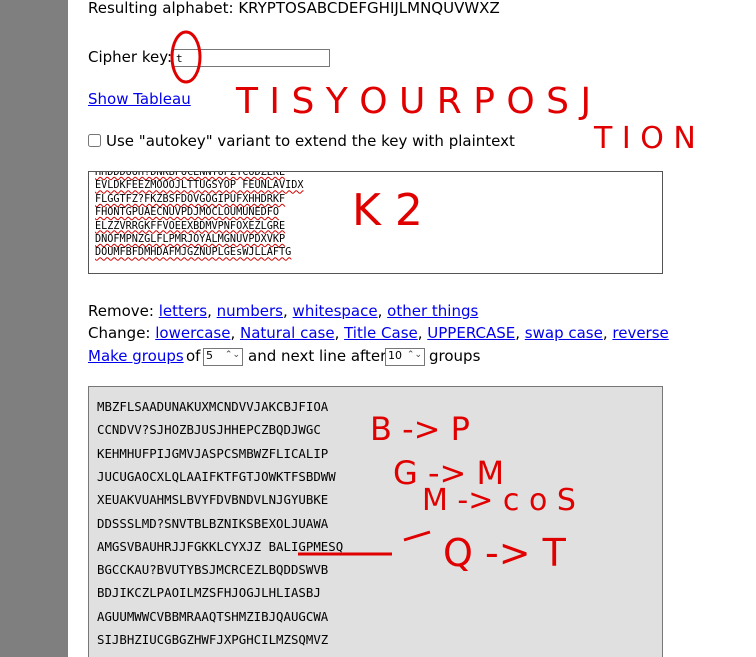 This screenshot has height=657, width=756. I want to click on remove-whitespace-link: whitespace, so click(335, 311).